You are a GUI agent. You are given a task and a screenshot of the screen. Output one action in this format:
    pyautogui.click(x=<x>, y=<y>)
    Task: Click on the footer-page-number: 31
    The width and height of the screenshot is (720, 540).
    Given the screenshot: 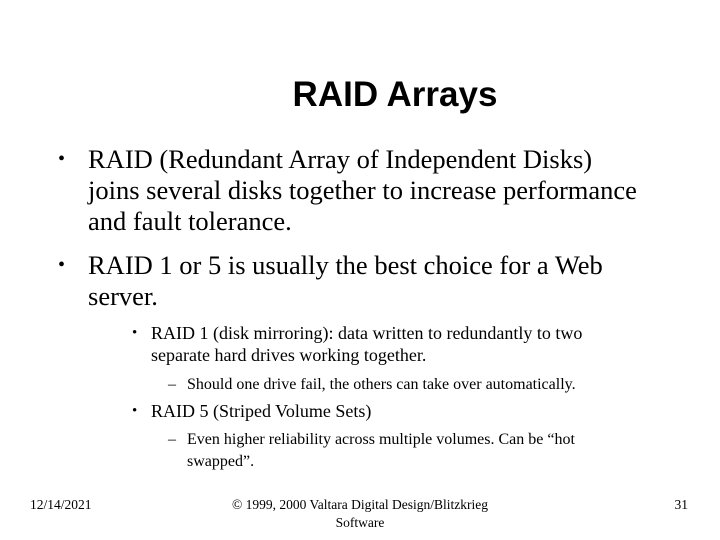 What is the action you would take?
    pyautogui.click(x=681, y=504)
    